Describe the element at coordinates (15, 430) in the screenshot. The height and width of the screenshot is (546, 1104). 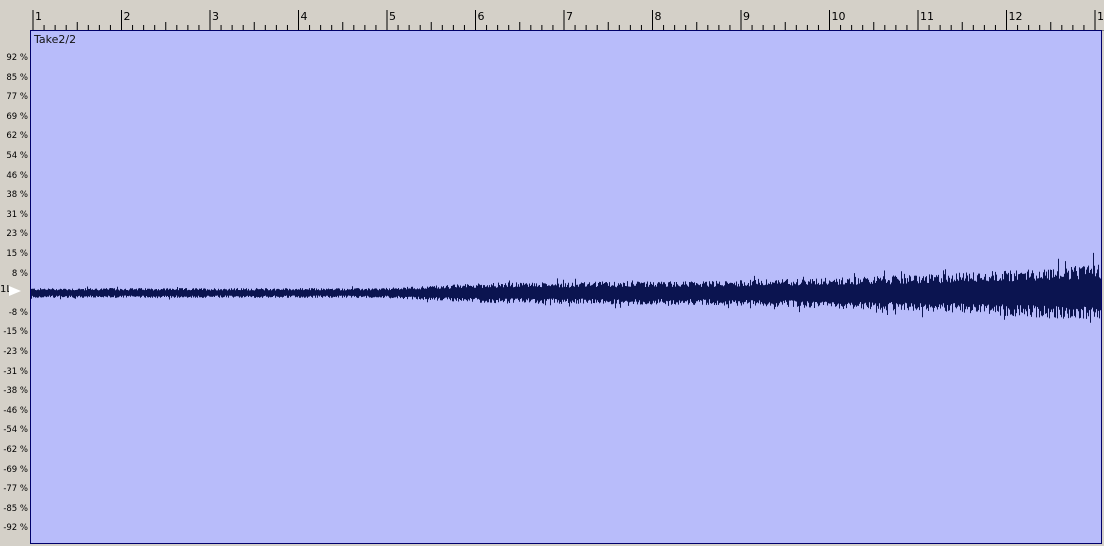
I see `amplitude-label: -54 %` at that location.